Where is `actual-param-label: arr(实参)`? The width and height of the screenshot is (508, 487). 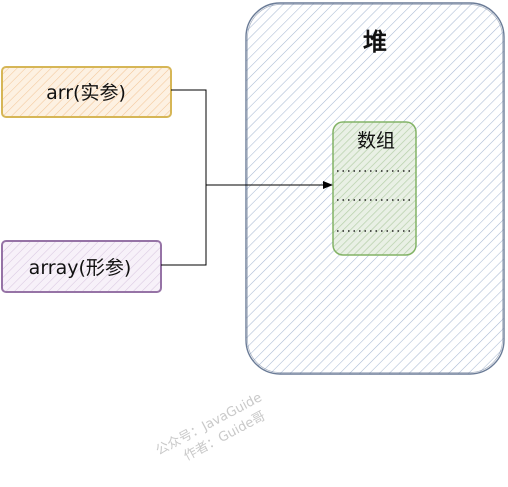 actual-param-label: arr(实参) is located at coordinates (86, 93).